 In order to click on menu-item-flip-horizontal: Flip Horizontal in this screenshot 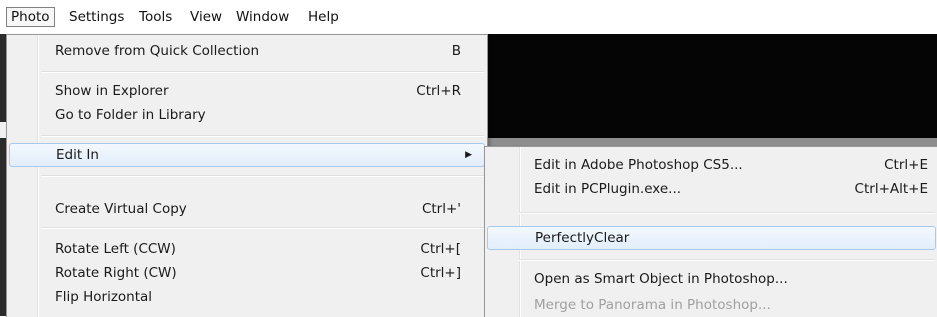, I will do `click(247, 297)`.